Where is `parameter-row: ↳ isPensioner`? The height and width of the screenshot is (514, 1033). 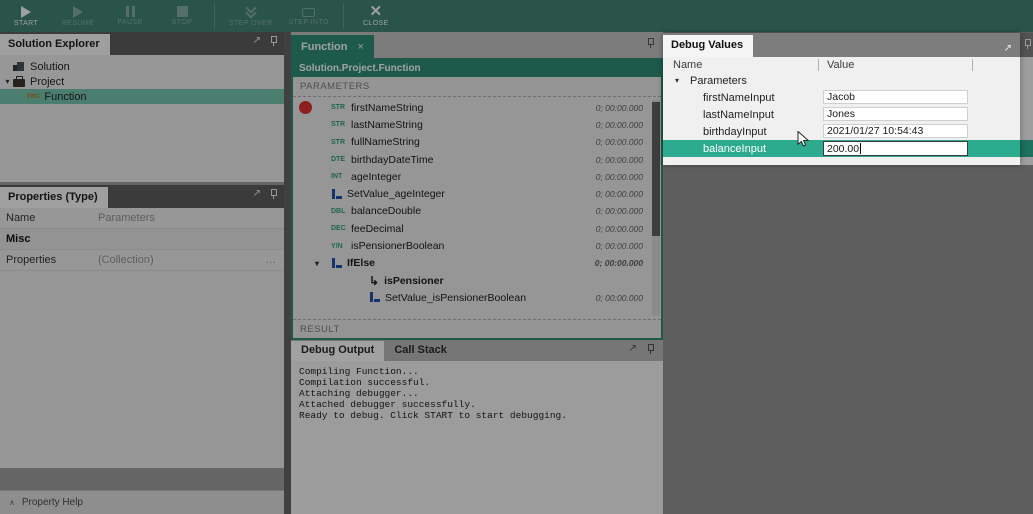 parameter-row: ↳ isPensioner is located at coordinates (477, 280).